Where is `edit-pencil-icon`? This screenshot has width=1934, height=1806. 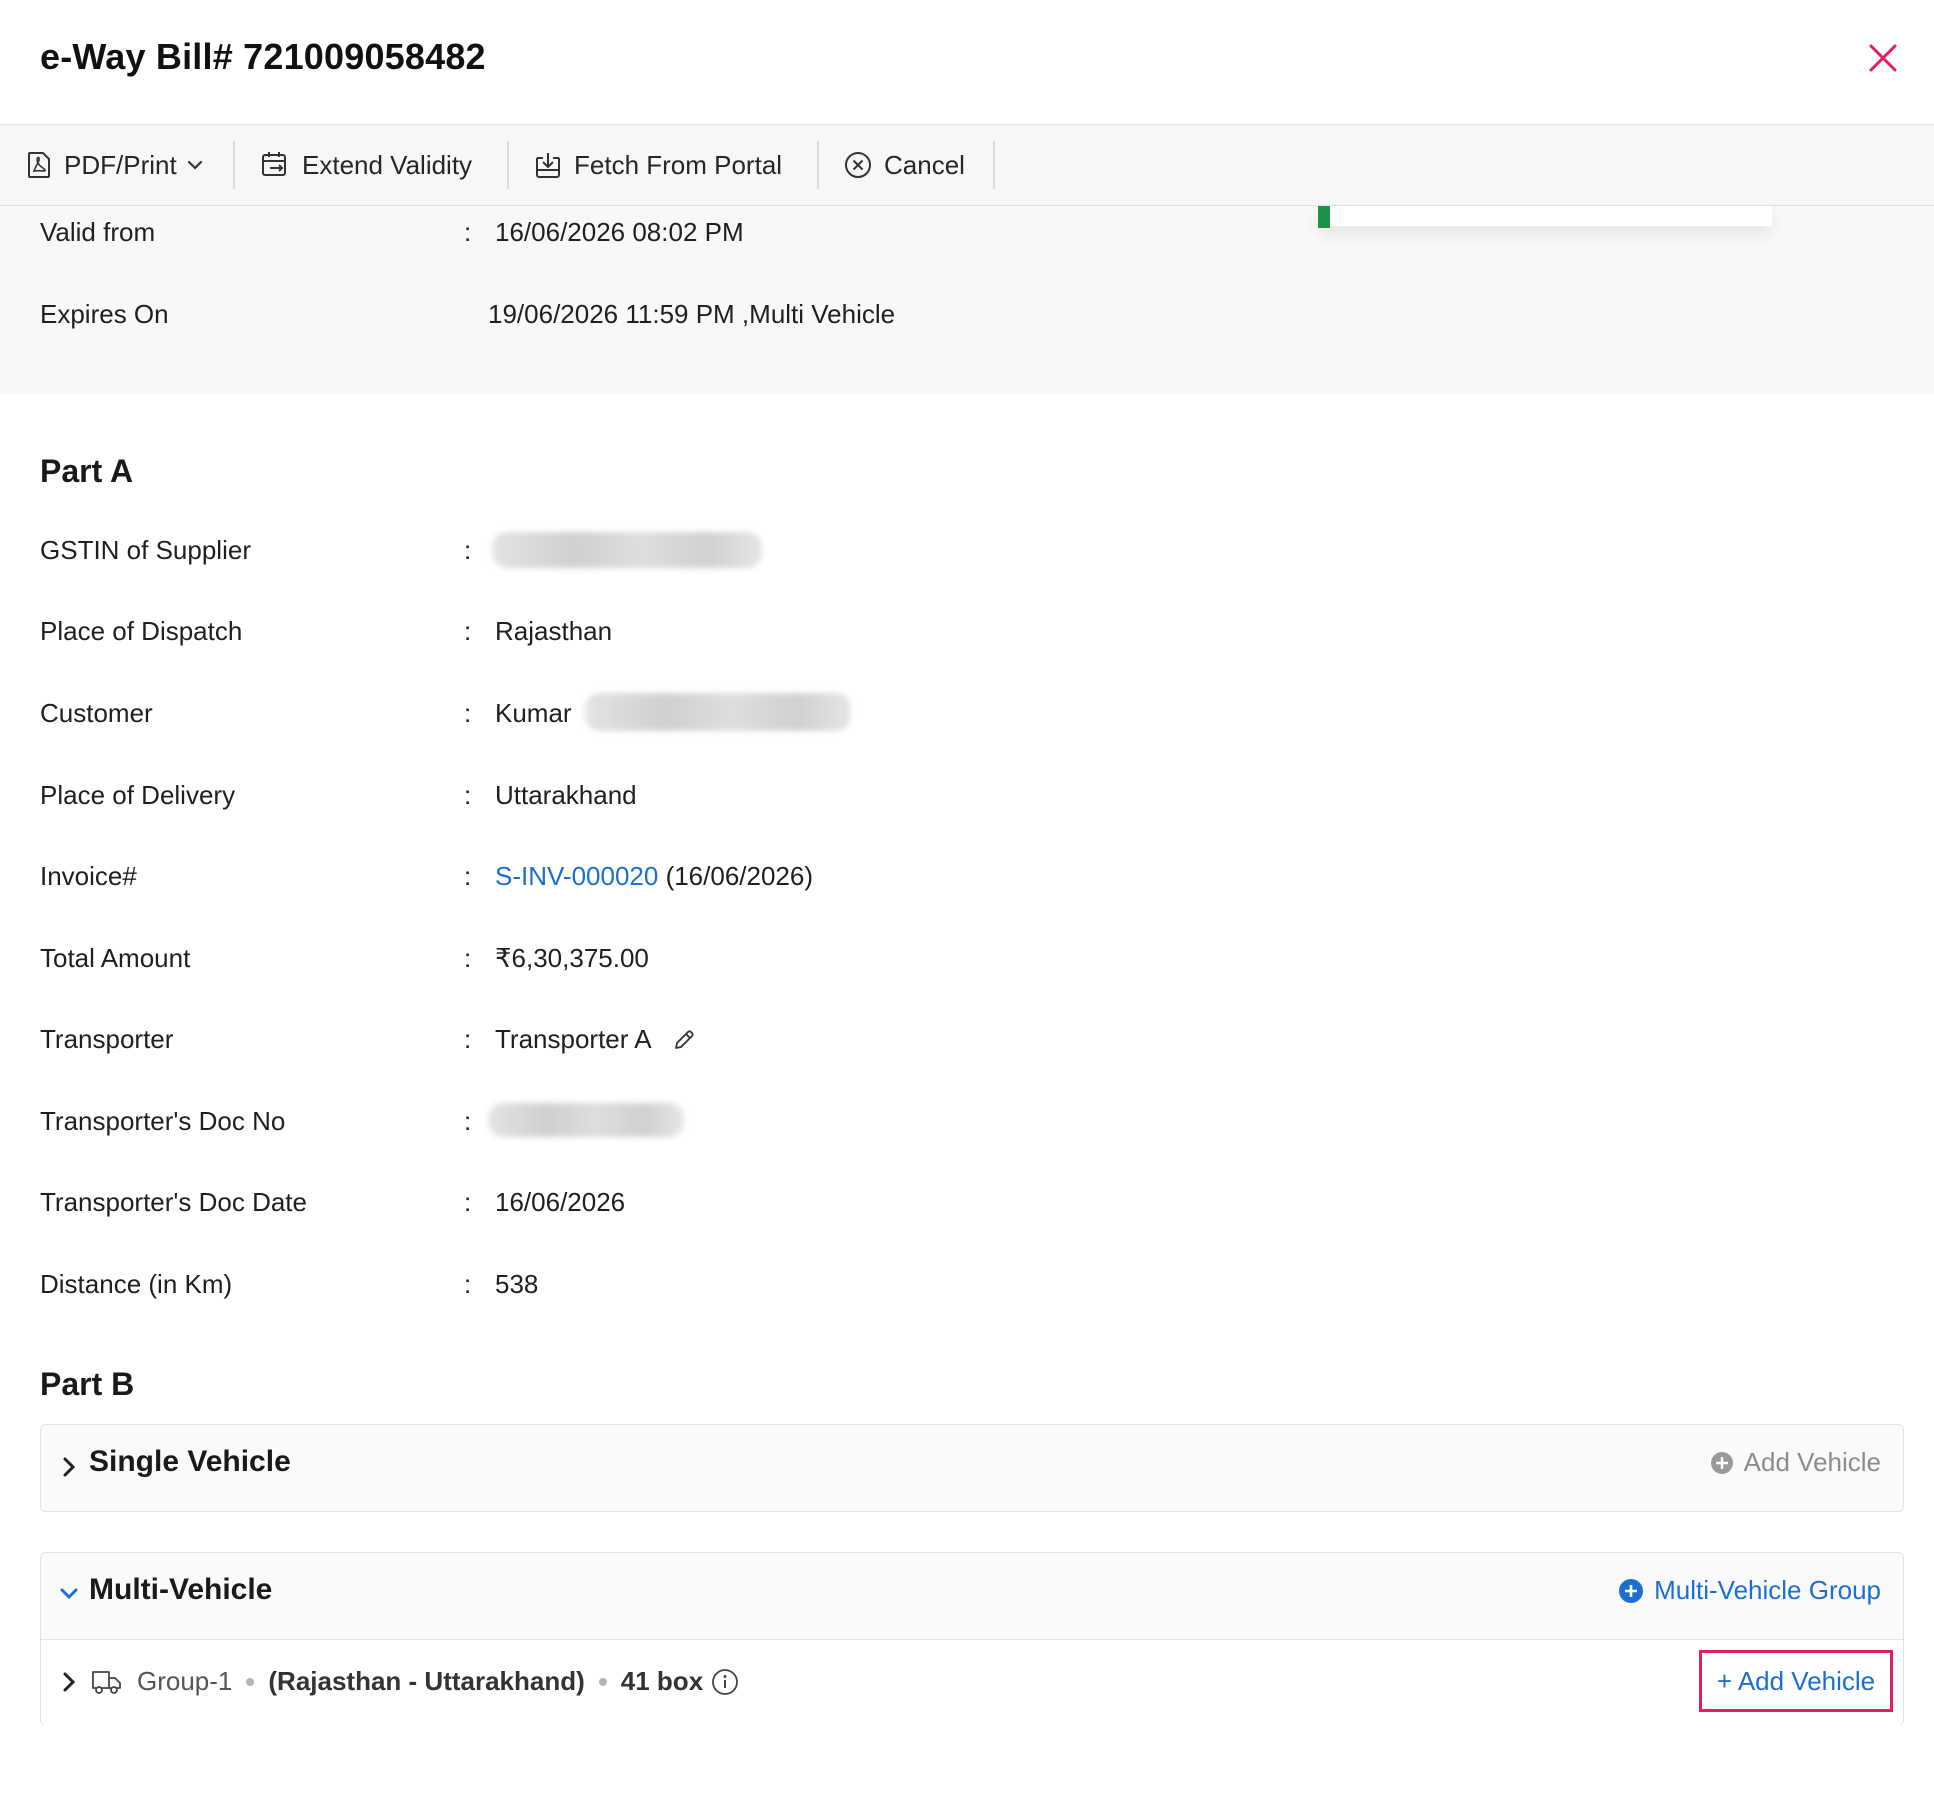
edit-pencil-icon is located at coordinates (684, 1040).